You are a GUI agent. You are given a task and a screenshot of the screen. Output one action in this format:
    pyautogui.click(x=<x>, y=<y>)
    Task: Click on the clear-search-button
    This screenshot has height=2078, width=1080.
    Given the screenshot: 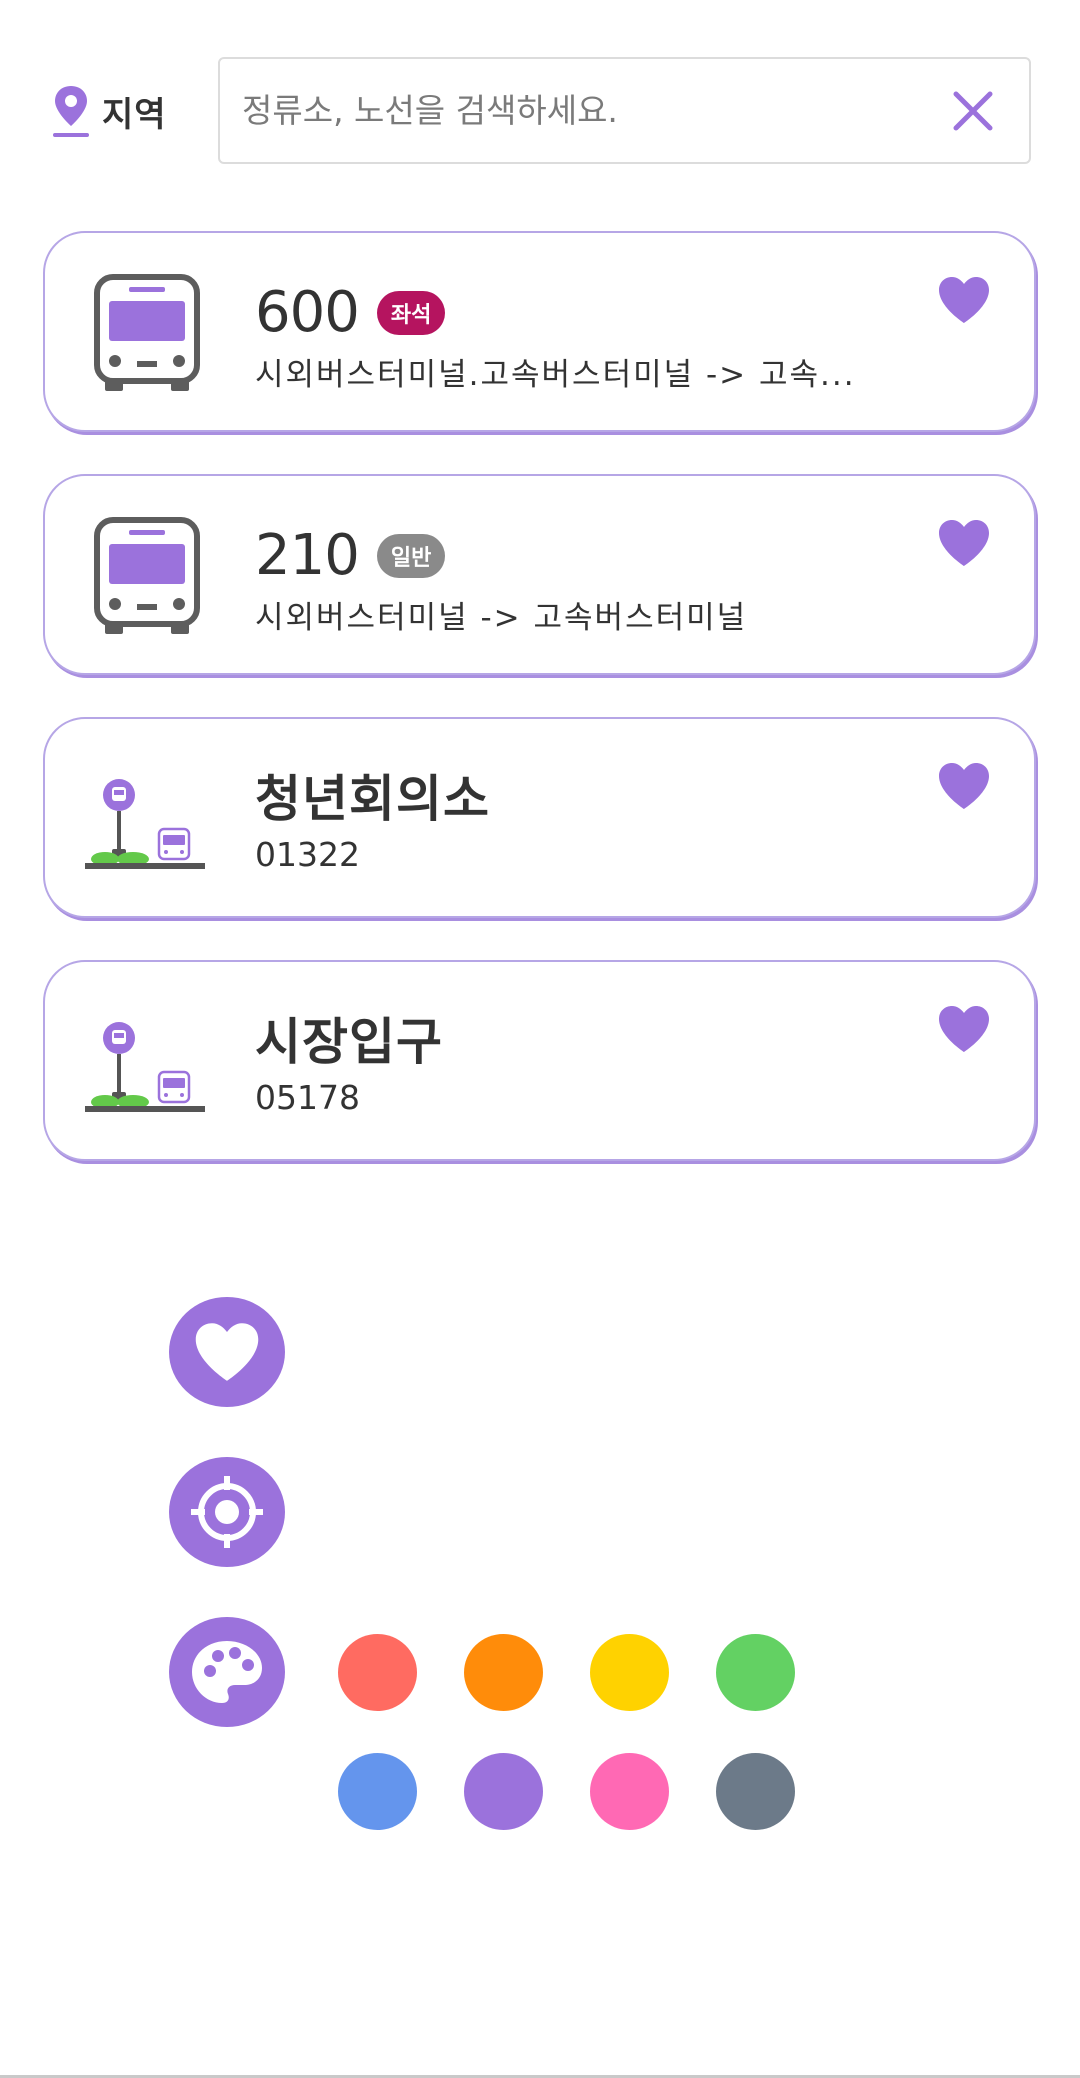 What is the action you would take?
    pyautogui.click(x=973, y=111)
    